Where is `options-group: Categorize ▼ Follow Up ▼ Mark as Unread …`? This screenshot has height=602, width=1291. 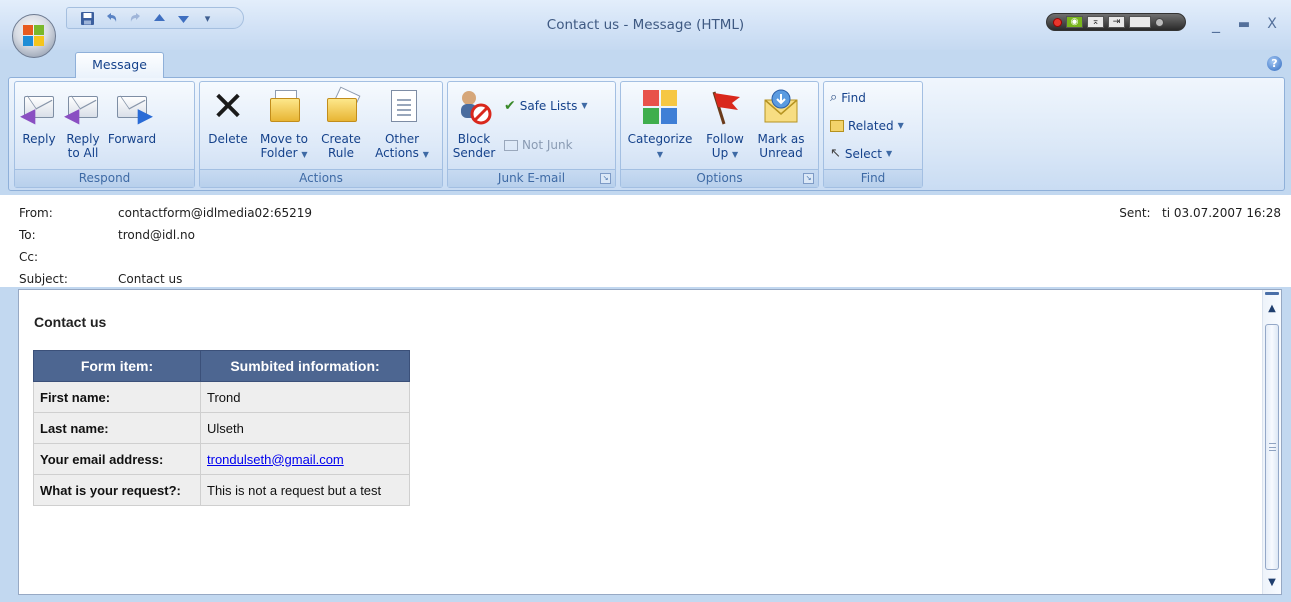
options-group: Categorize ▼ Follow Up ▼ Mark as Unread … is located at coordinates (719, 134).